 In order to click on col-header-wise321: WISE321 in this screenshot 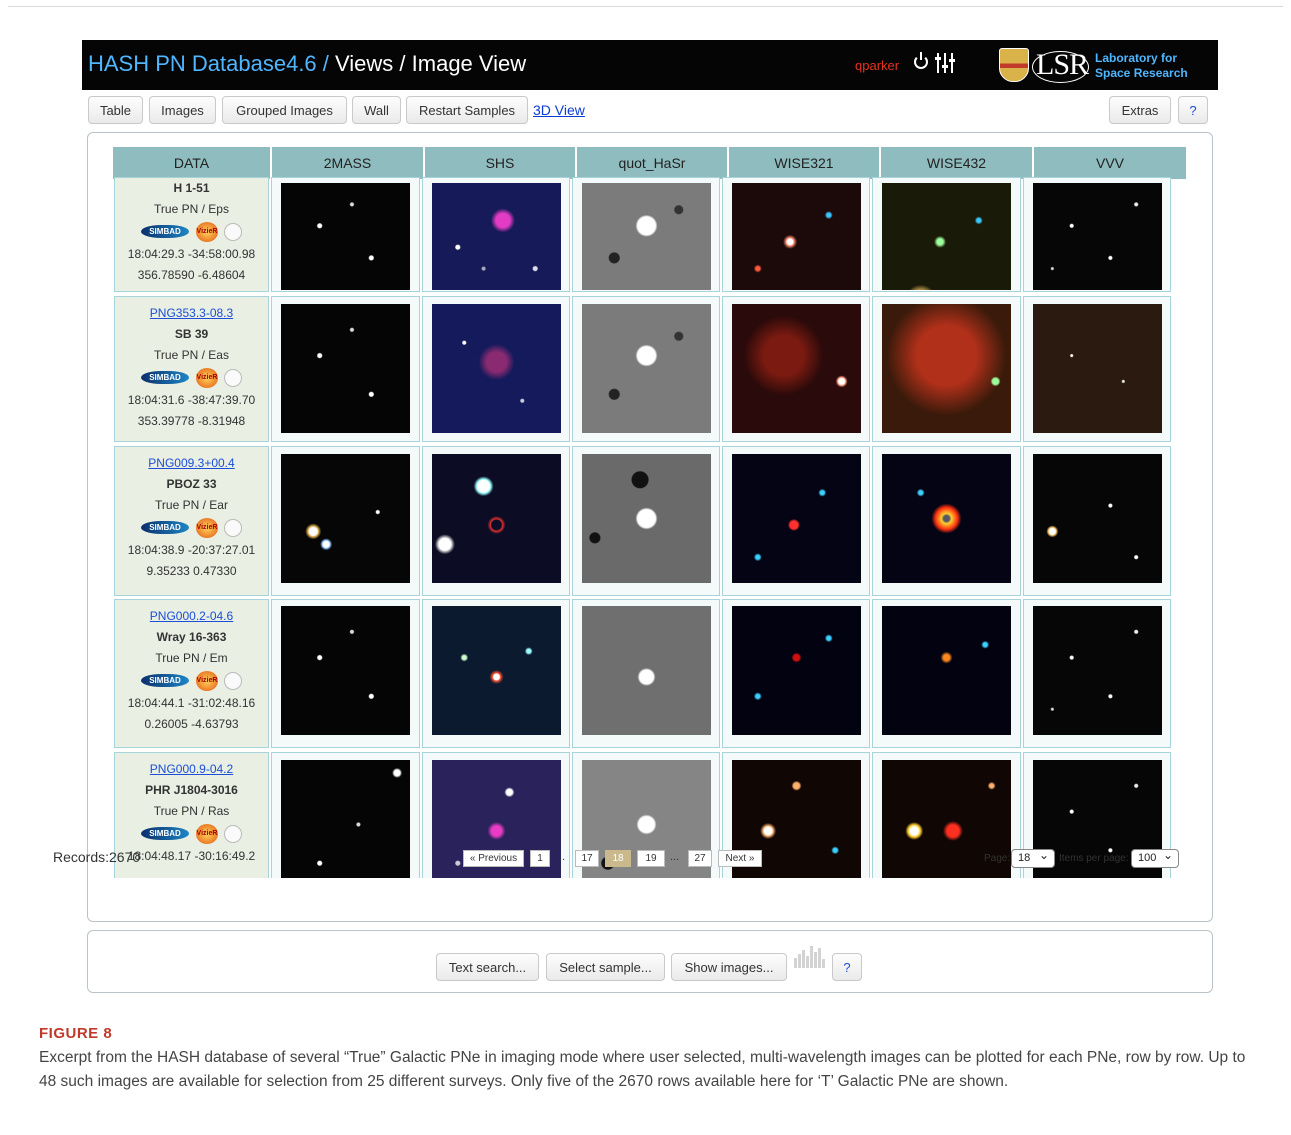, I will do `click(805, 163)`.